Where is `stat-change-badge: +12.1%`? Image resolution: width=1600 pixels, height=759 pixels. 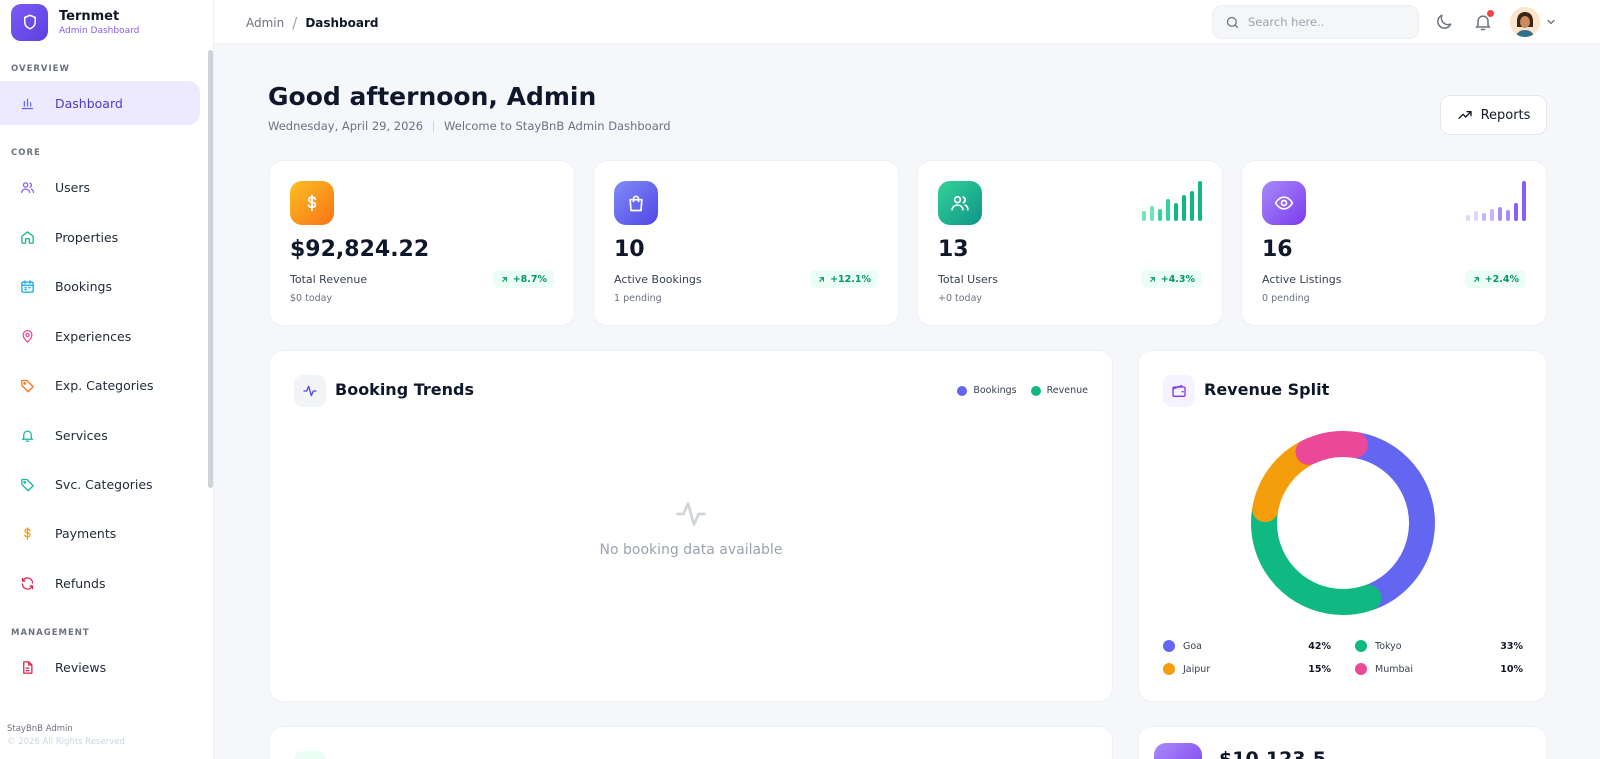
stat-change-badge: +12.1% is located at coordinates (844, 279).